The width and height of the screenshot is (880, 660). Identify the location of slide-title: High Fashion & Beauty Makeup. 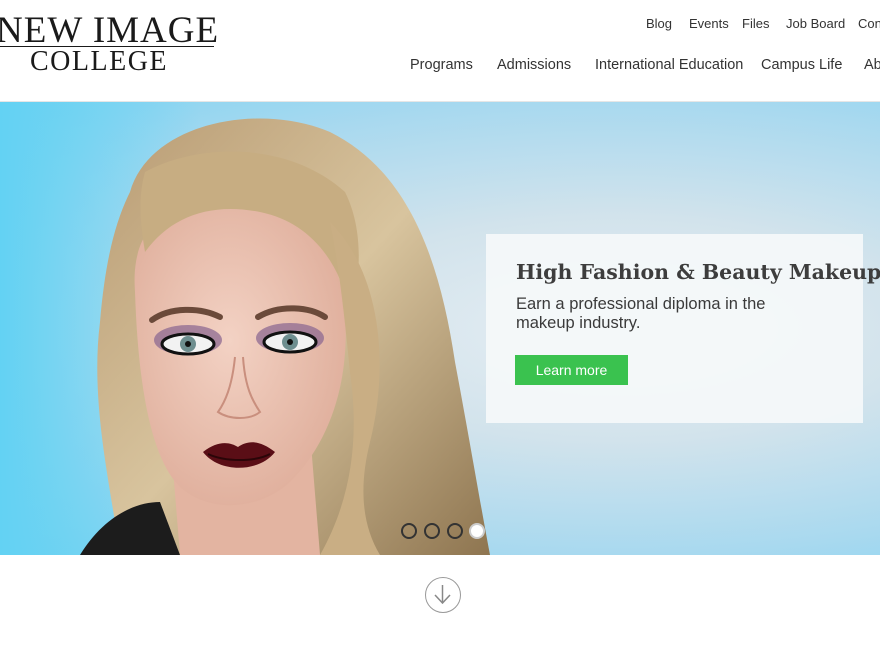
(698, 272).